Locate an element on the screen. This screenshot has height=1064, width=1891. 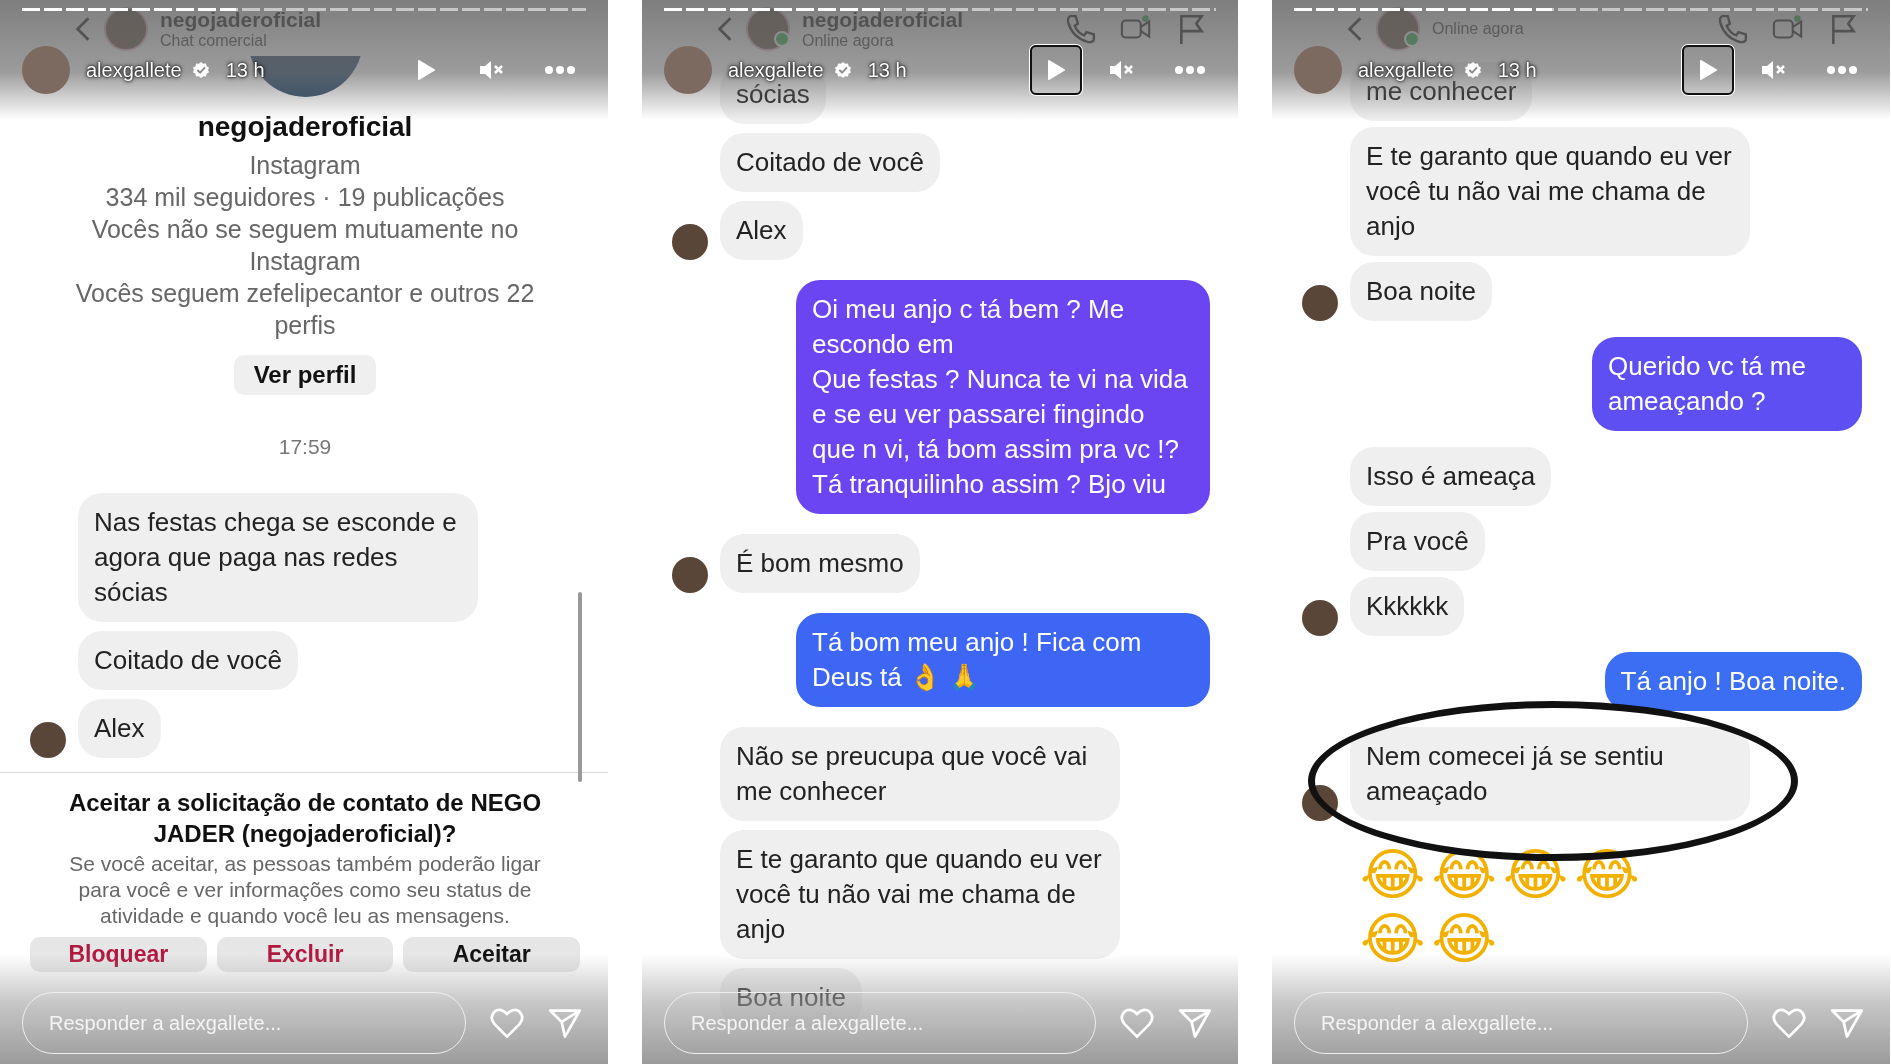
profile-stats: 334 mil seguidores · 19 publicações is located at coordinates (305, 197).